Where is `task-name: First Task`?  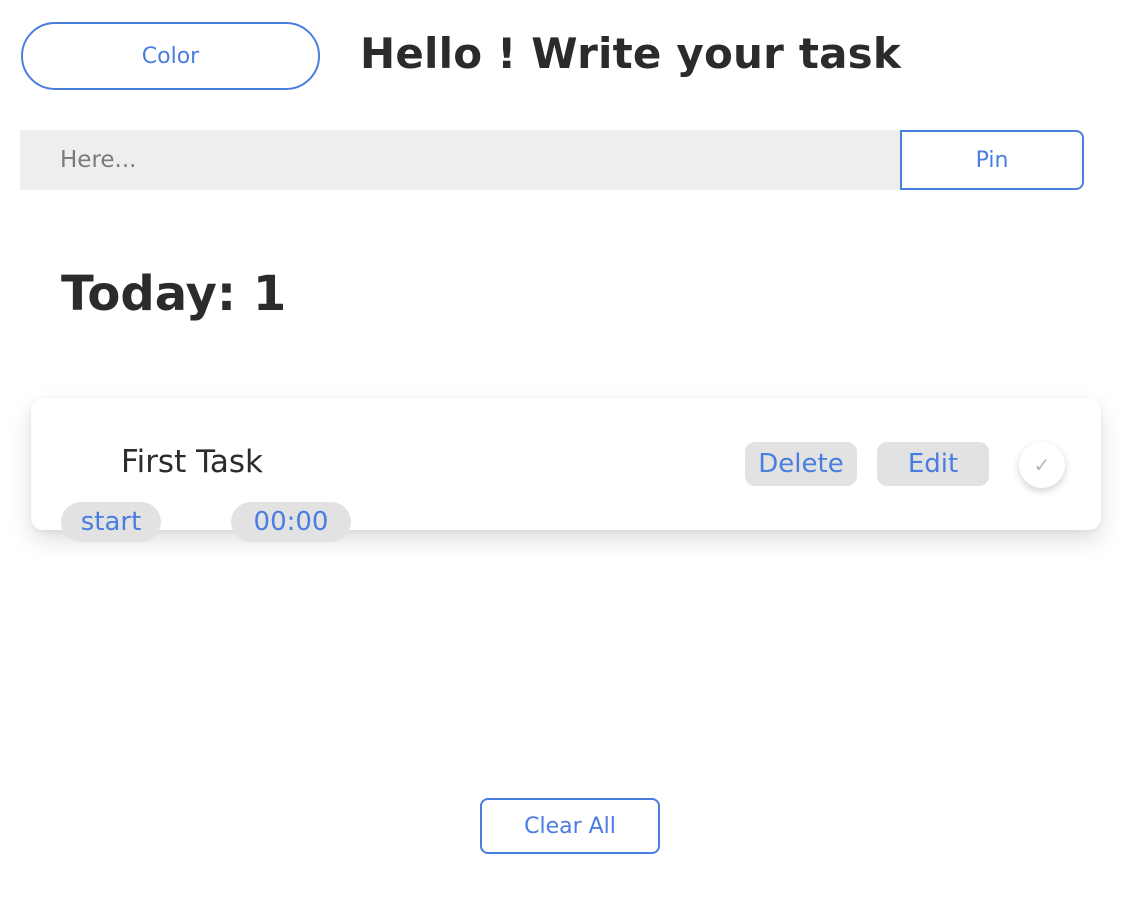
task-name: First Task is located at coordinates (192, 462).